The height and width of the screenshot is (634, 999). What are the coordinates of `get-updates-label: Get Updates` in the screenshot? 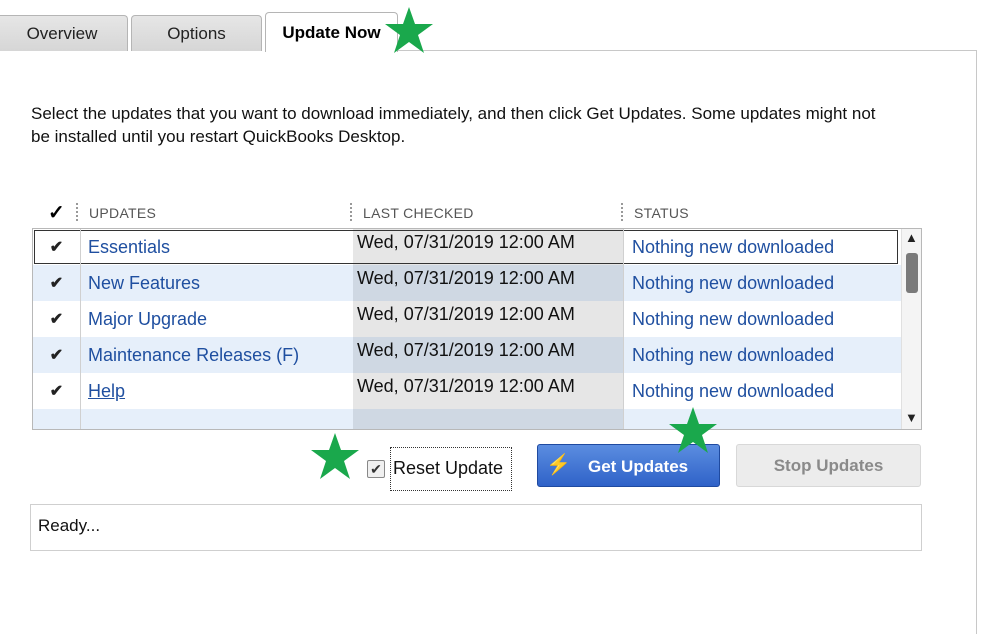 It's located at (638, 466).